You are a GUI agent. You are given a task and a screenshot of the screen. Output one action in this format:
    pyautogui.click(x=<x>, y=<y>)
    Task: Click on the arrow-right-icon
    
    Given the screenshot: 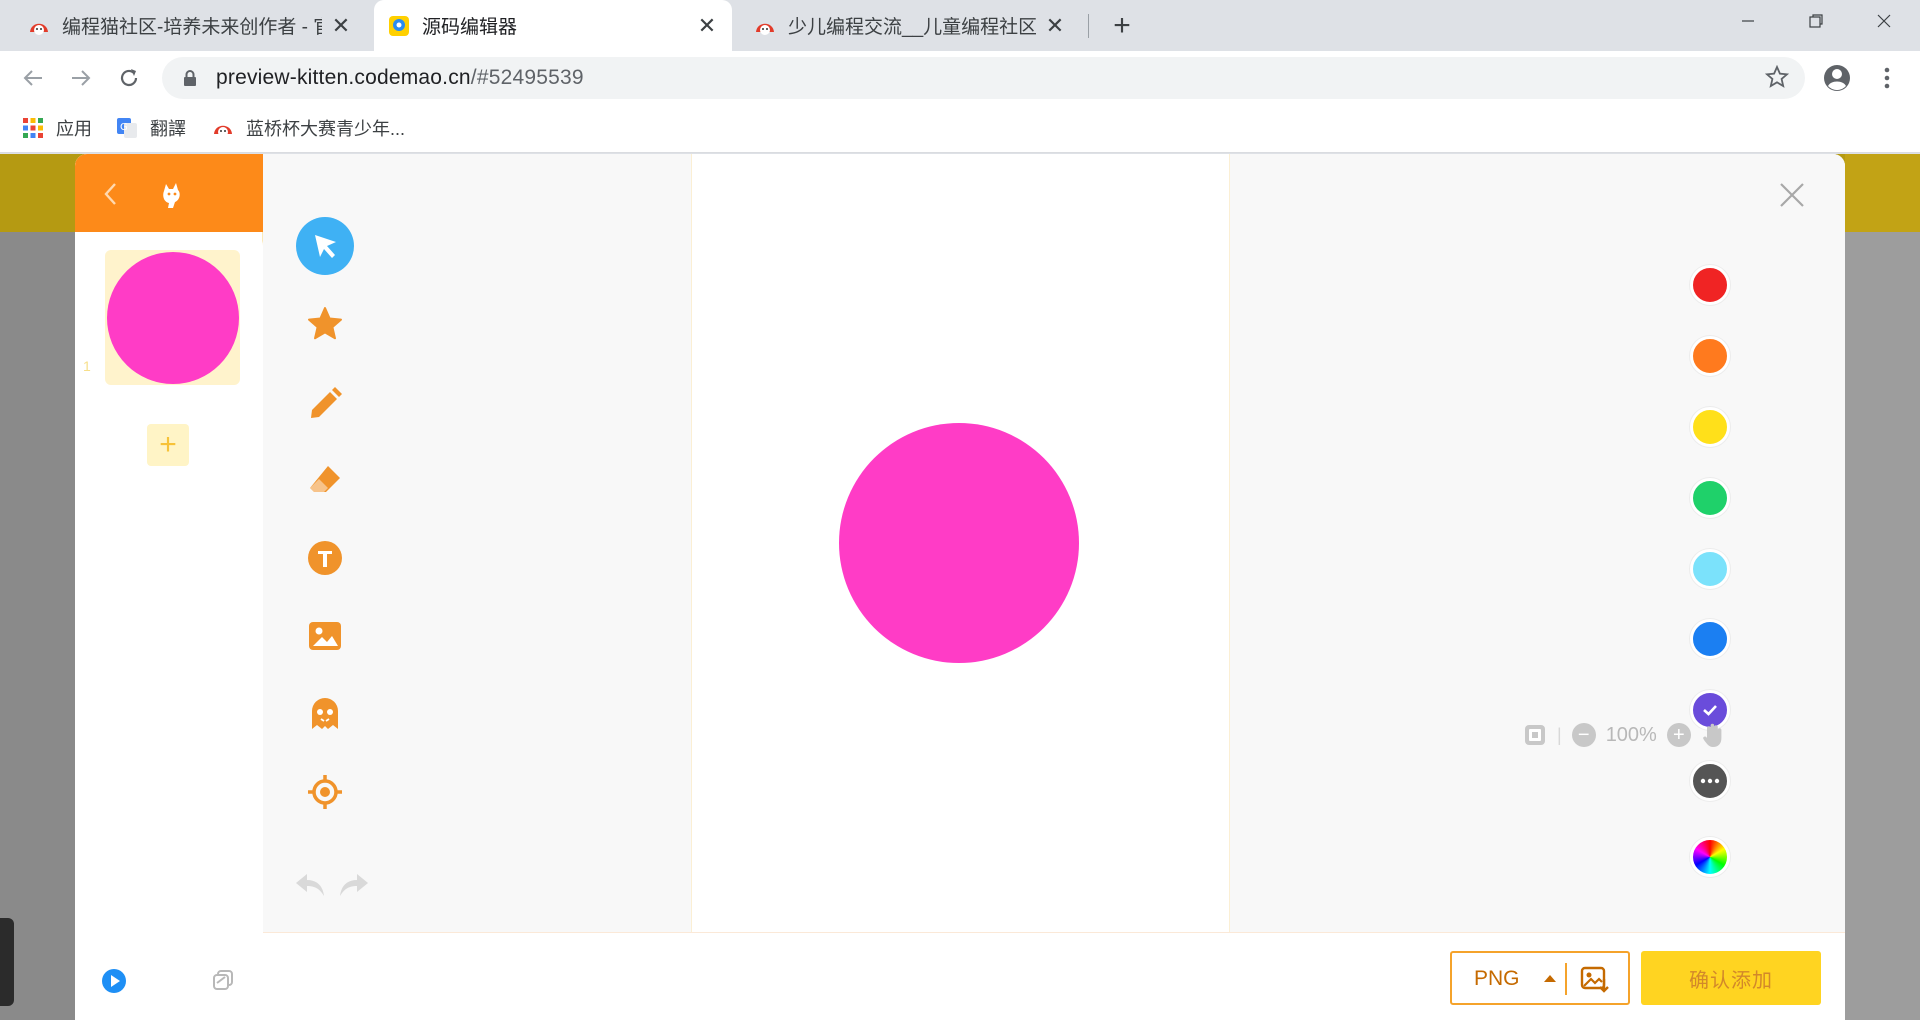 What is the action you would take?
    pyautogui.click(x=81, y=78)
    